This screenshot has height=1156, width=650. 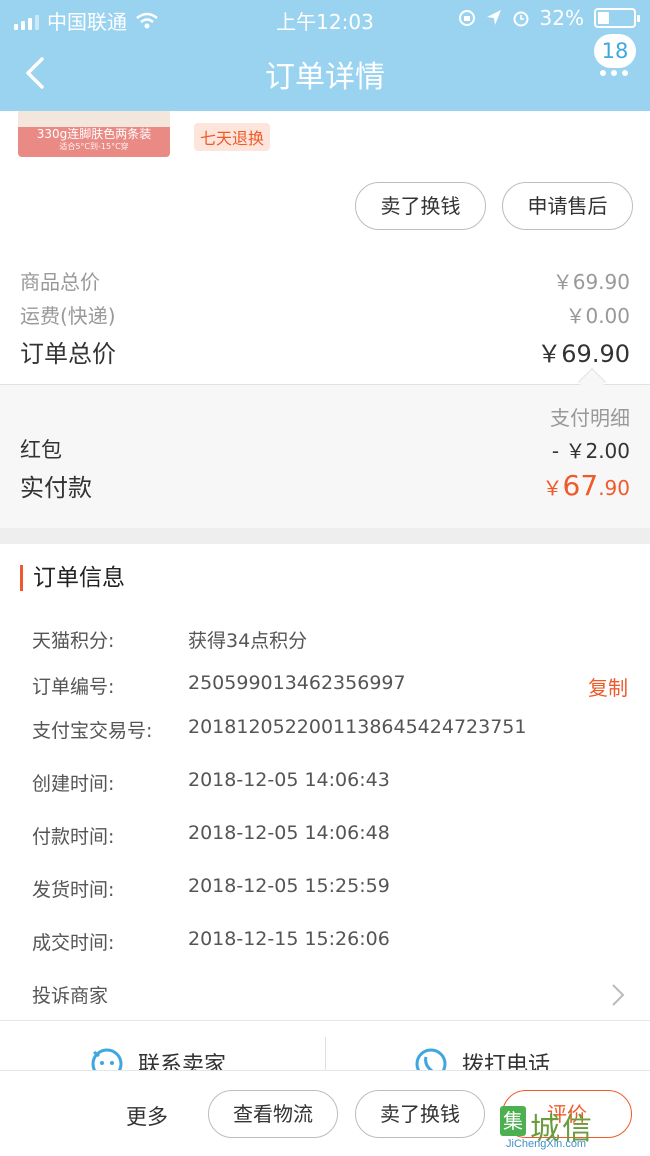 What do you see at coordinates (614, 488) in the screenshot?
I see `paid-decimal: .90` at bounding box center [614, 488].